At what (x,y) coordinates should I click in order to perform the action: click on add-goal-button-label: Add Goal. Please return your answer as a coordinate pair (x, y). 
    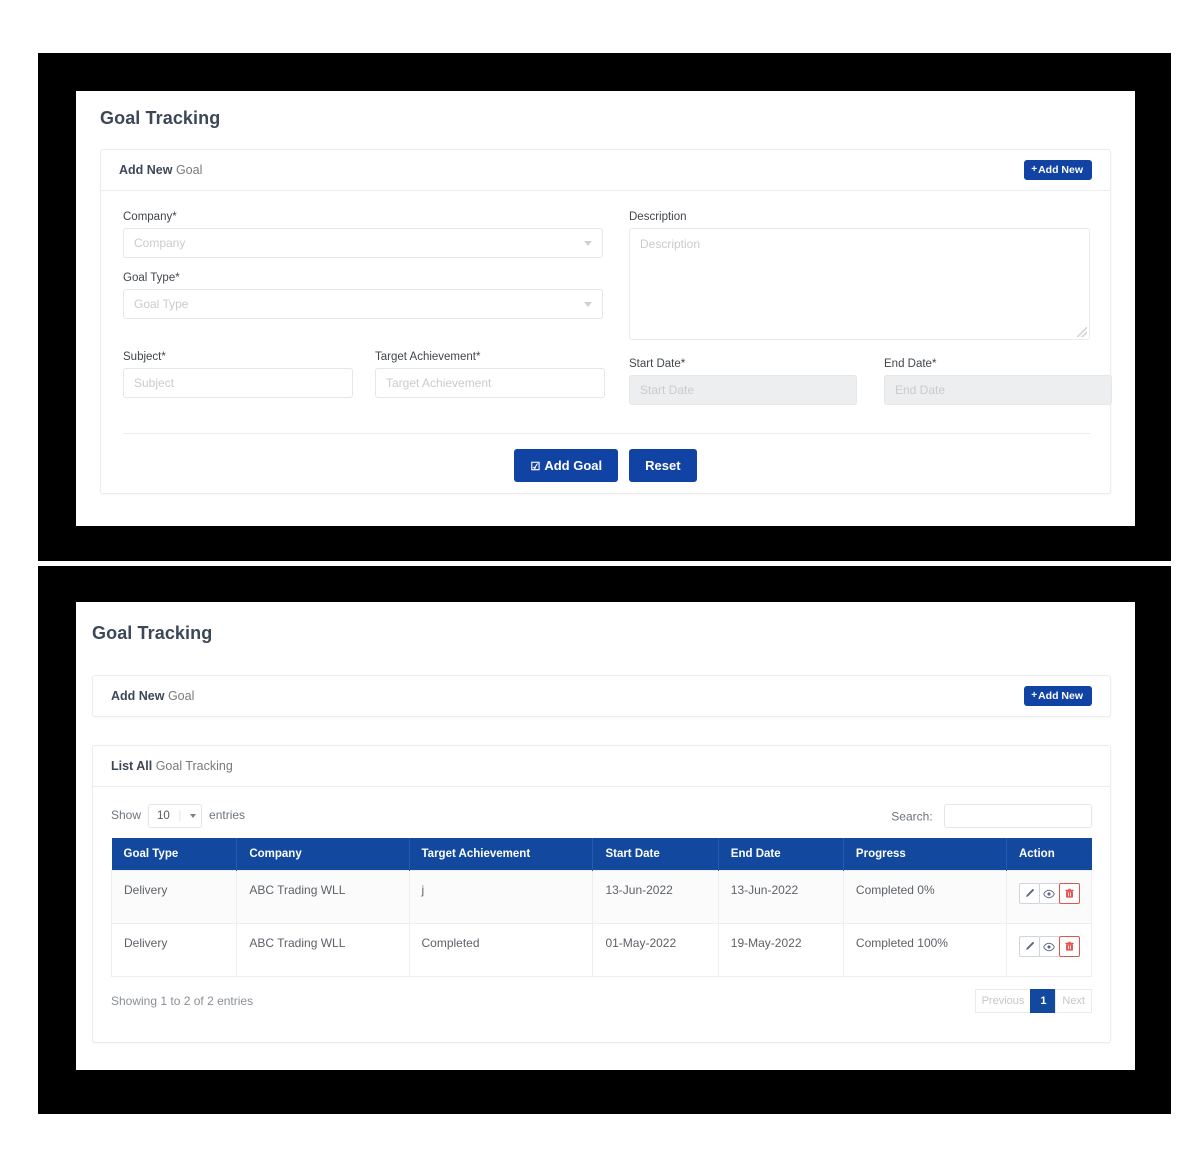
    Looking at the image, I should click on (573, 465).